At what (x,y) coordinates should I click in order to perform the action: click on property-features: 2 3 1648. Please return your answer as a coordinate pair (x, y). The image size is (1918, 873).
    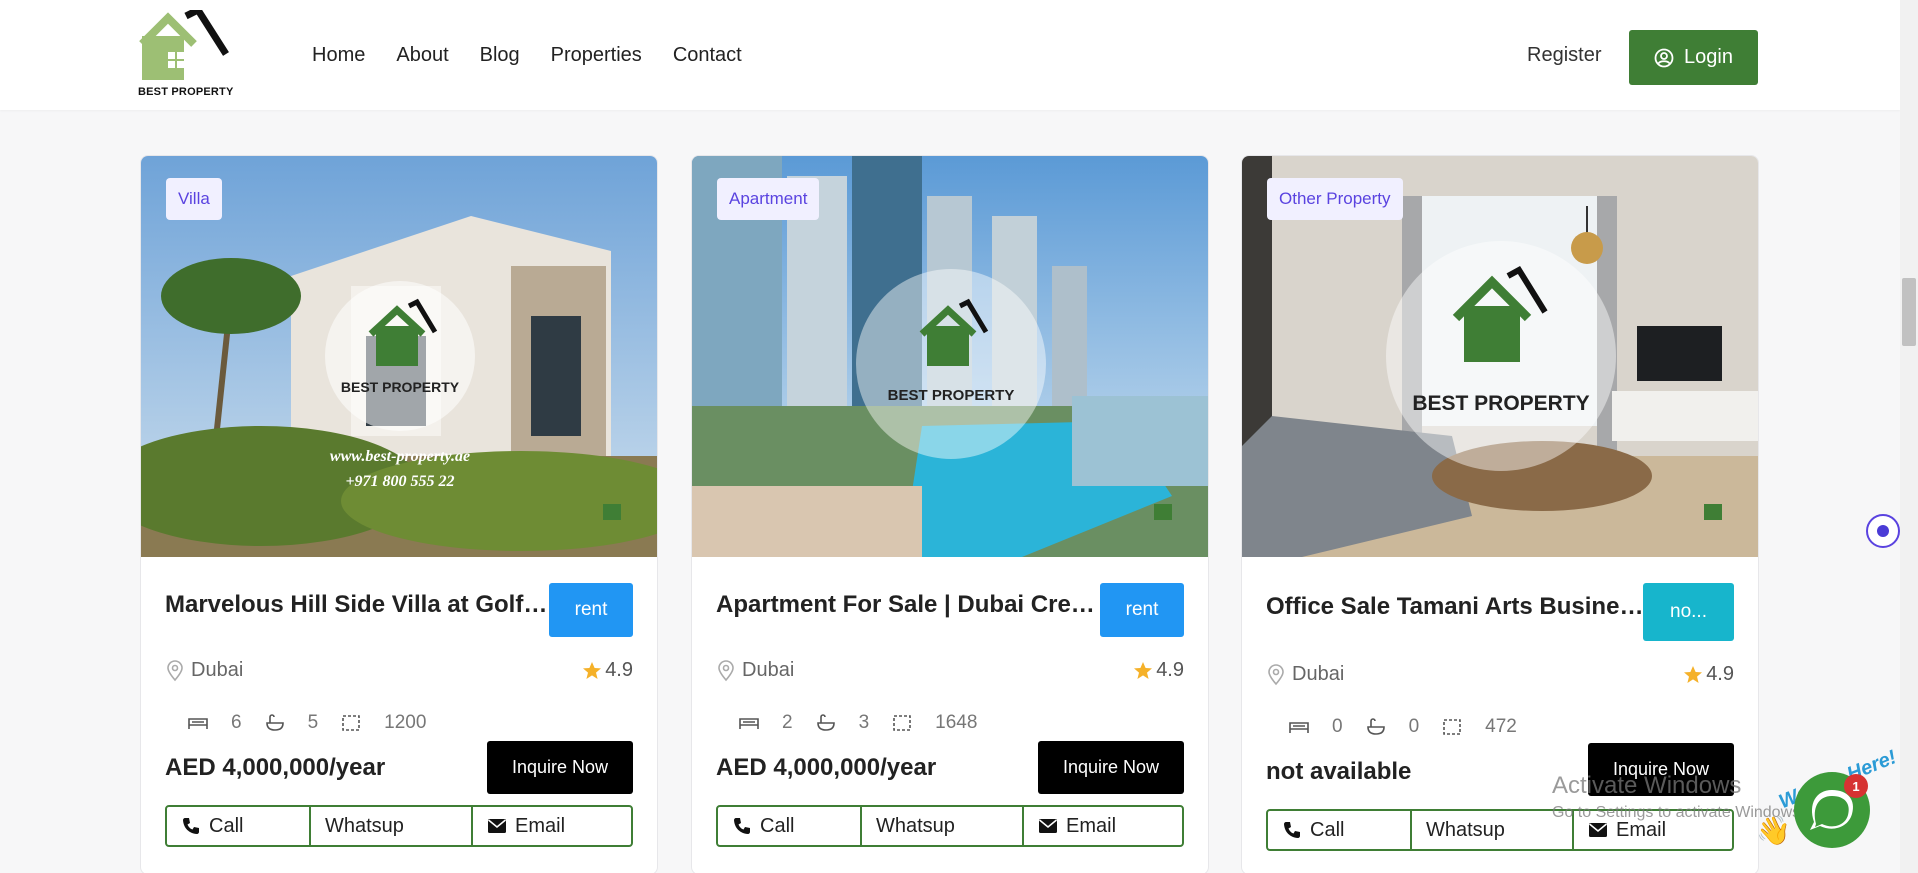
    Looking at the image, I should click on (868, 723).